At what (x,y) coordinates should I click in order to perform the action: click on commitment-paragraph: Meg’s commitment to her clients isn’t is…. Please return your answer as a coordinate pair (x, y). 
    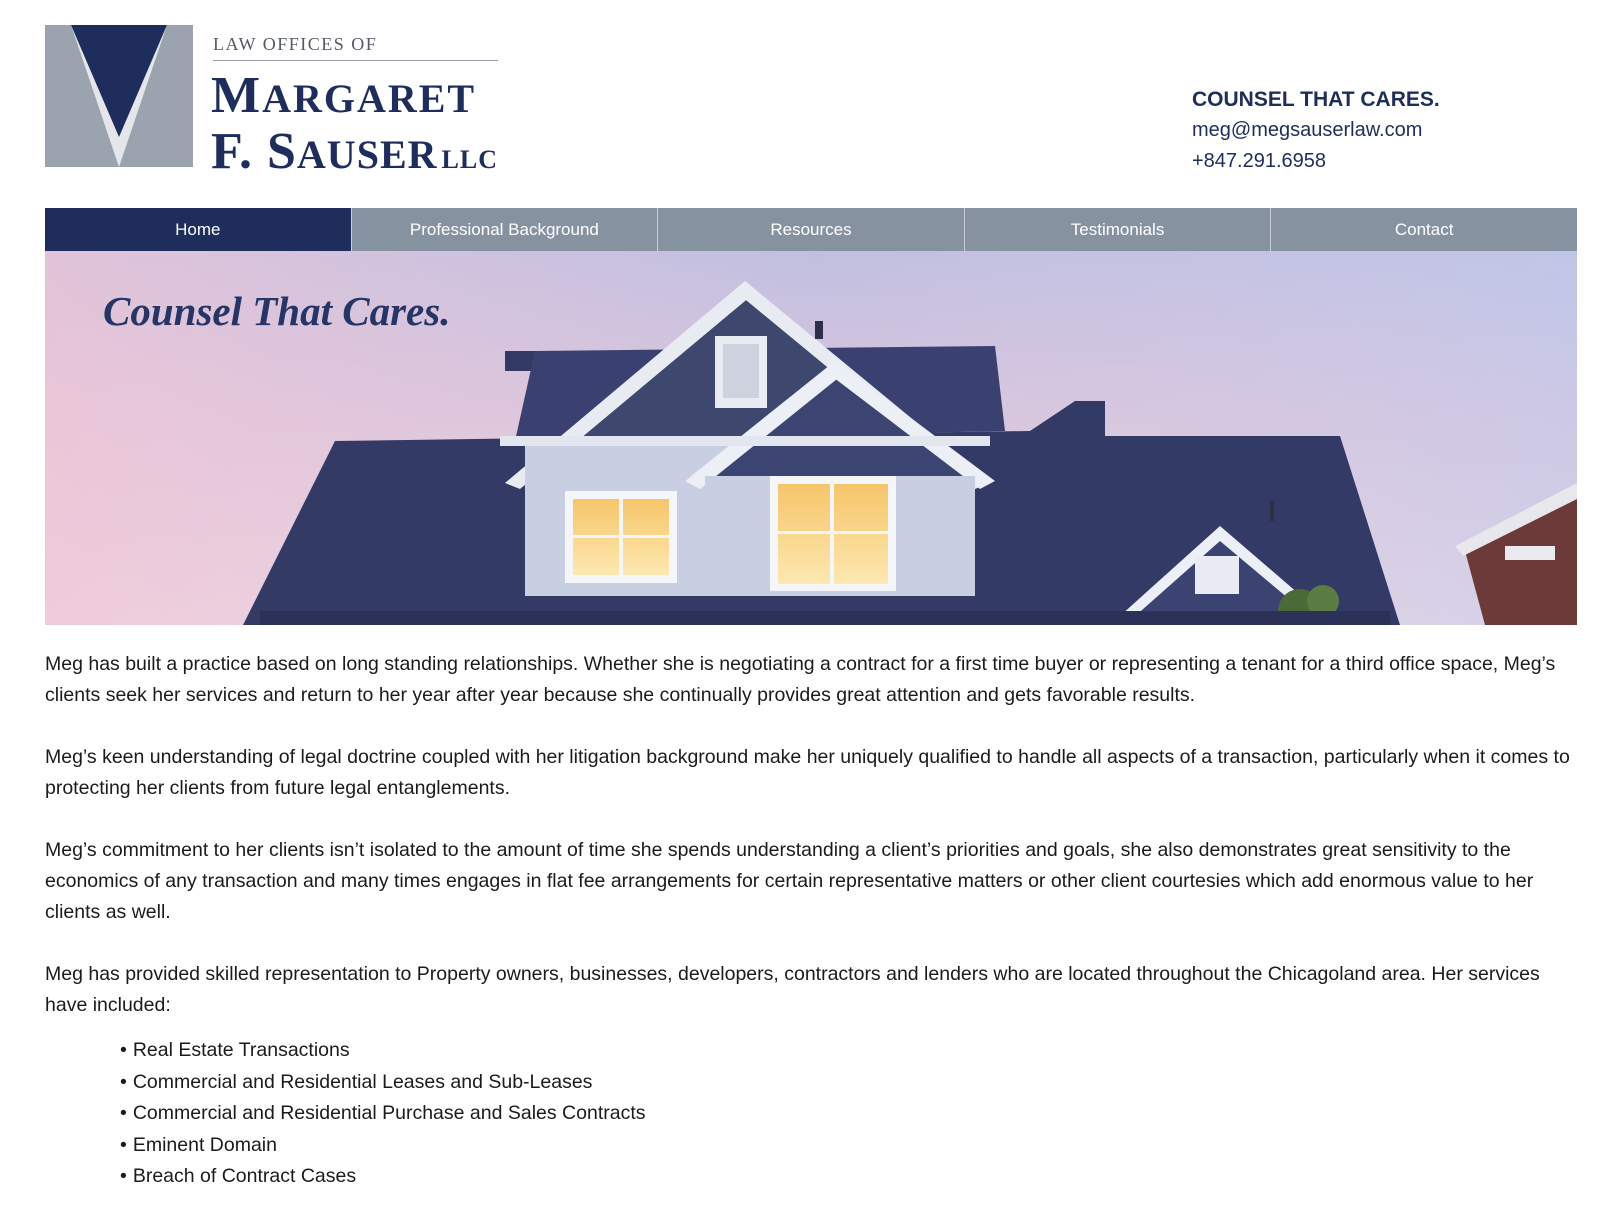
    Looking at the image, I should click on (789, 881).